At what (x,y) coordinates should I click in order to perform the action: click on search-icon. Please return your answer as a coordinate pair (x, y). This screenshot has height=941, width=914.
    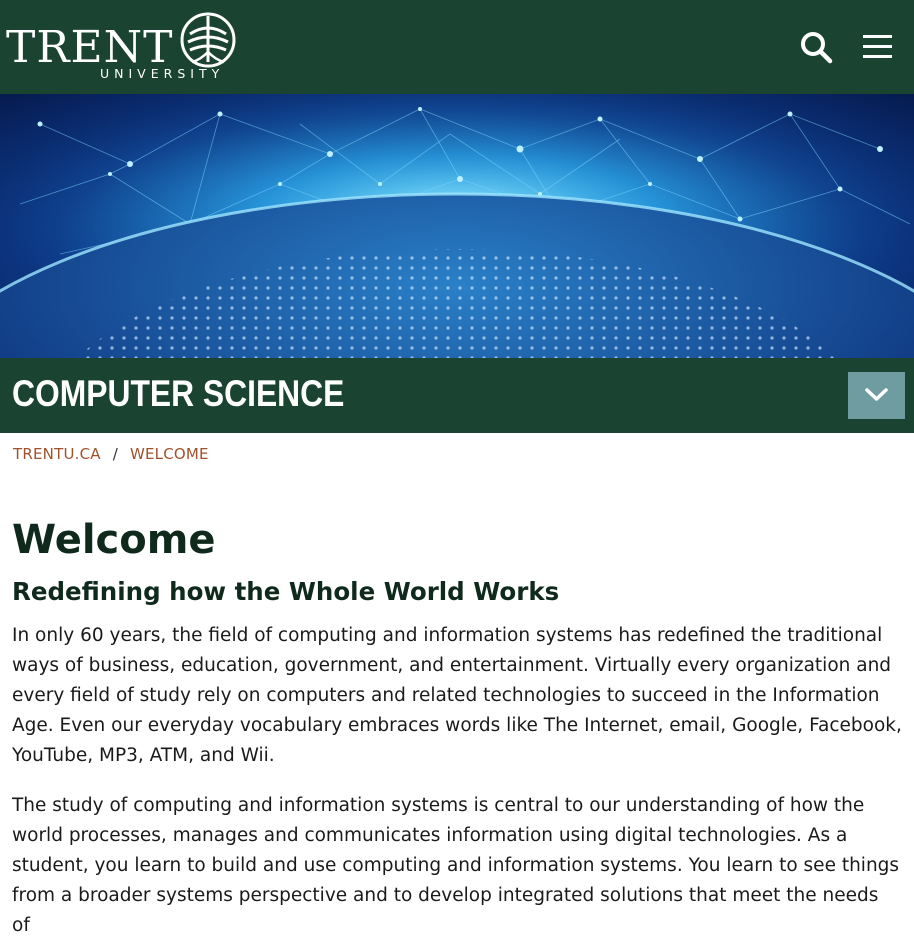
    Looking at the image, I should click on (817, 48).